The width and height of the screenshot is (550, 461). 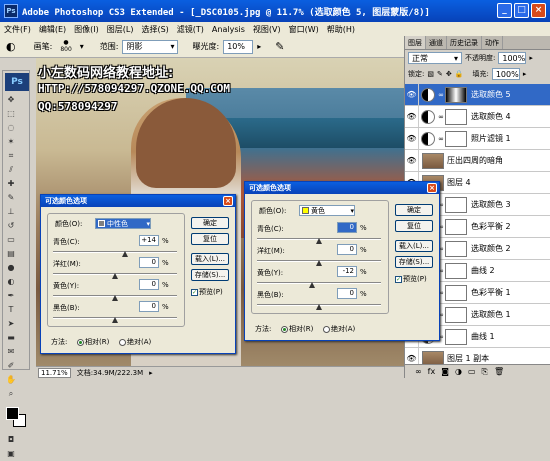 What do you see at coordinates (521, 10) in the screenshot?
I see `maximize-button: □` at bounding box center [521, 10].